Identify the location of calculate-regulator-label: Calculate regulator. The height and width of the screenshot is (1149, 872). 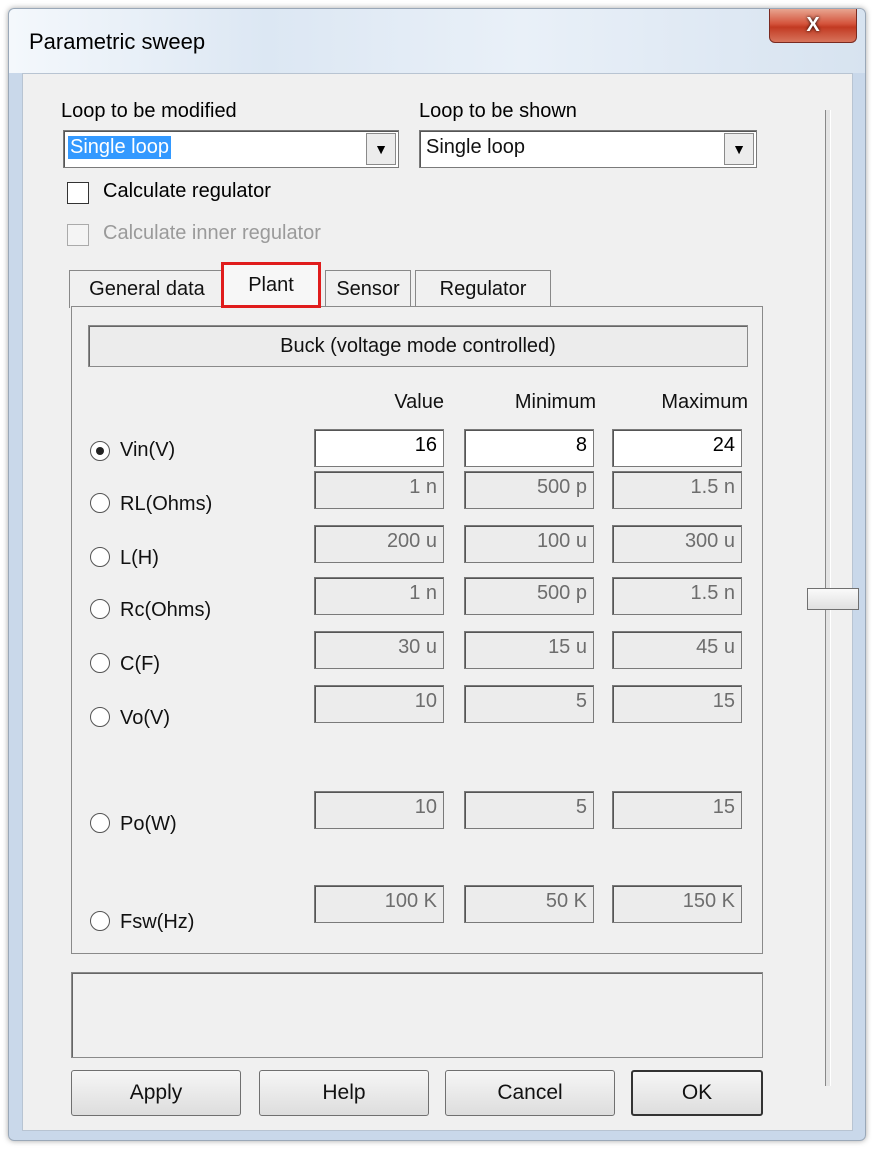
(187, 191).